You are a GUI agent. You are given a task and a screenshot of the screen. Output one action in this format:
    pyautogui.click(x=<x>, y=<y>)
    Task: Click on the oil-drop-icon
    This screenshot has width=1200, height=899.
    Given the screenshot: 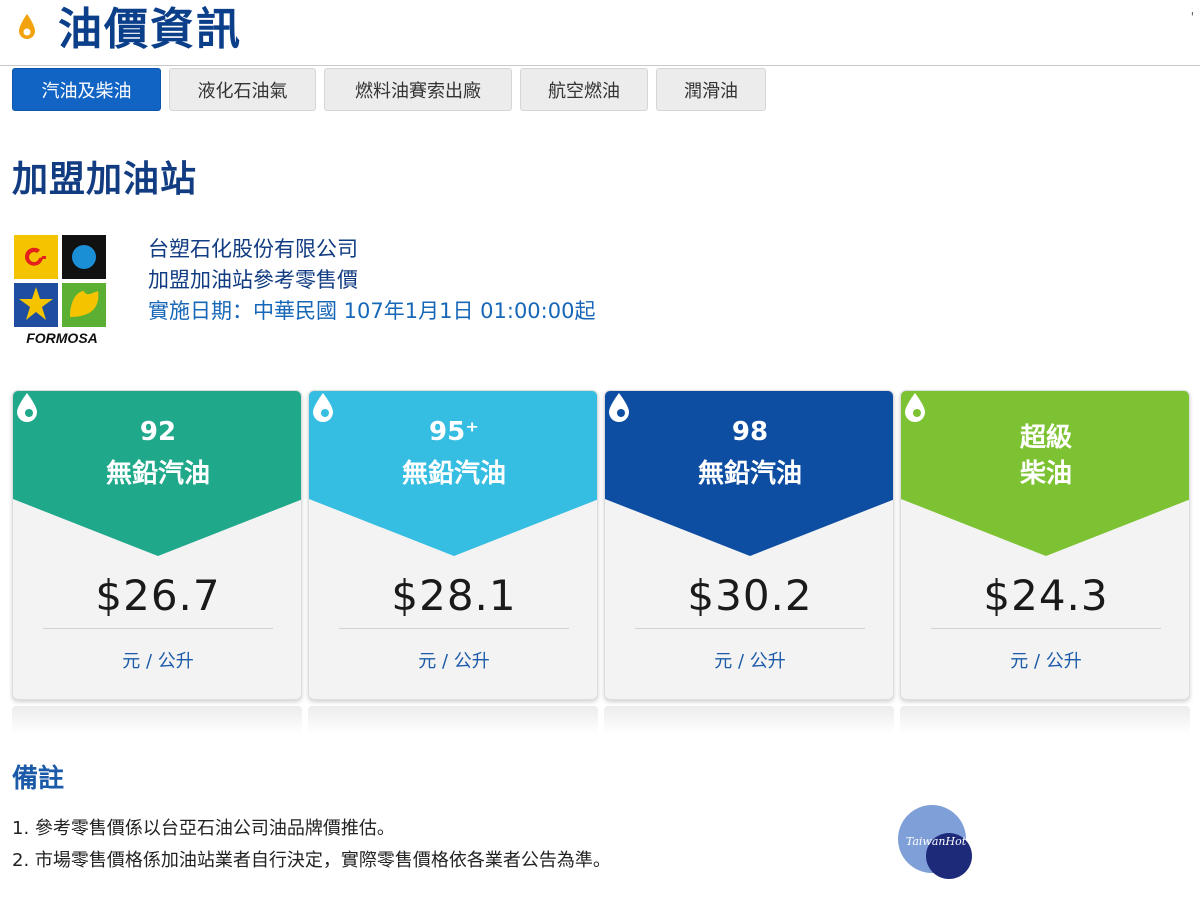 What is the action you would take?
    pyautogui.click(x=27, y=26)
    